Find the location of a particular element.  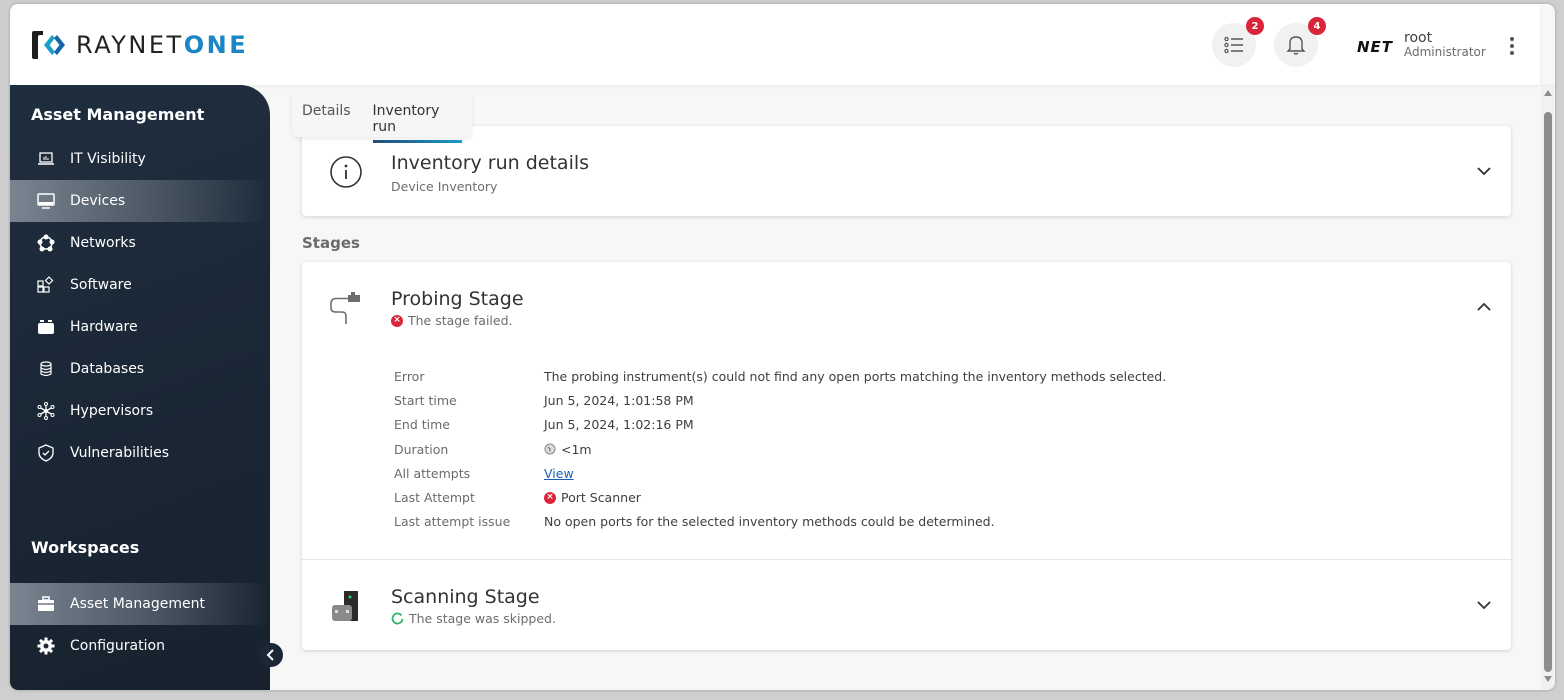

logo-text-accent: ONE is located at coordinates (216, 45).